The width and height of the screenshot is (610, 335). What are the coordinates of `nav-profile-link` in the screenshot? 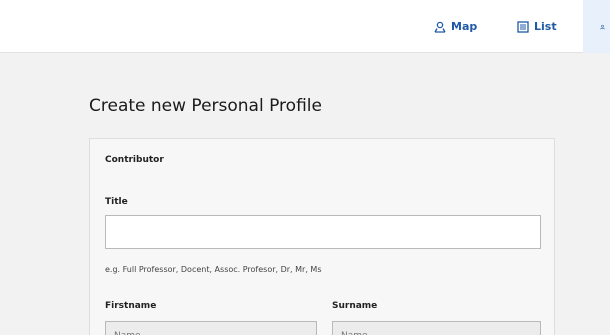 It's located at (596, 26).